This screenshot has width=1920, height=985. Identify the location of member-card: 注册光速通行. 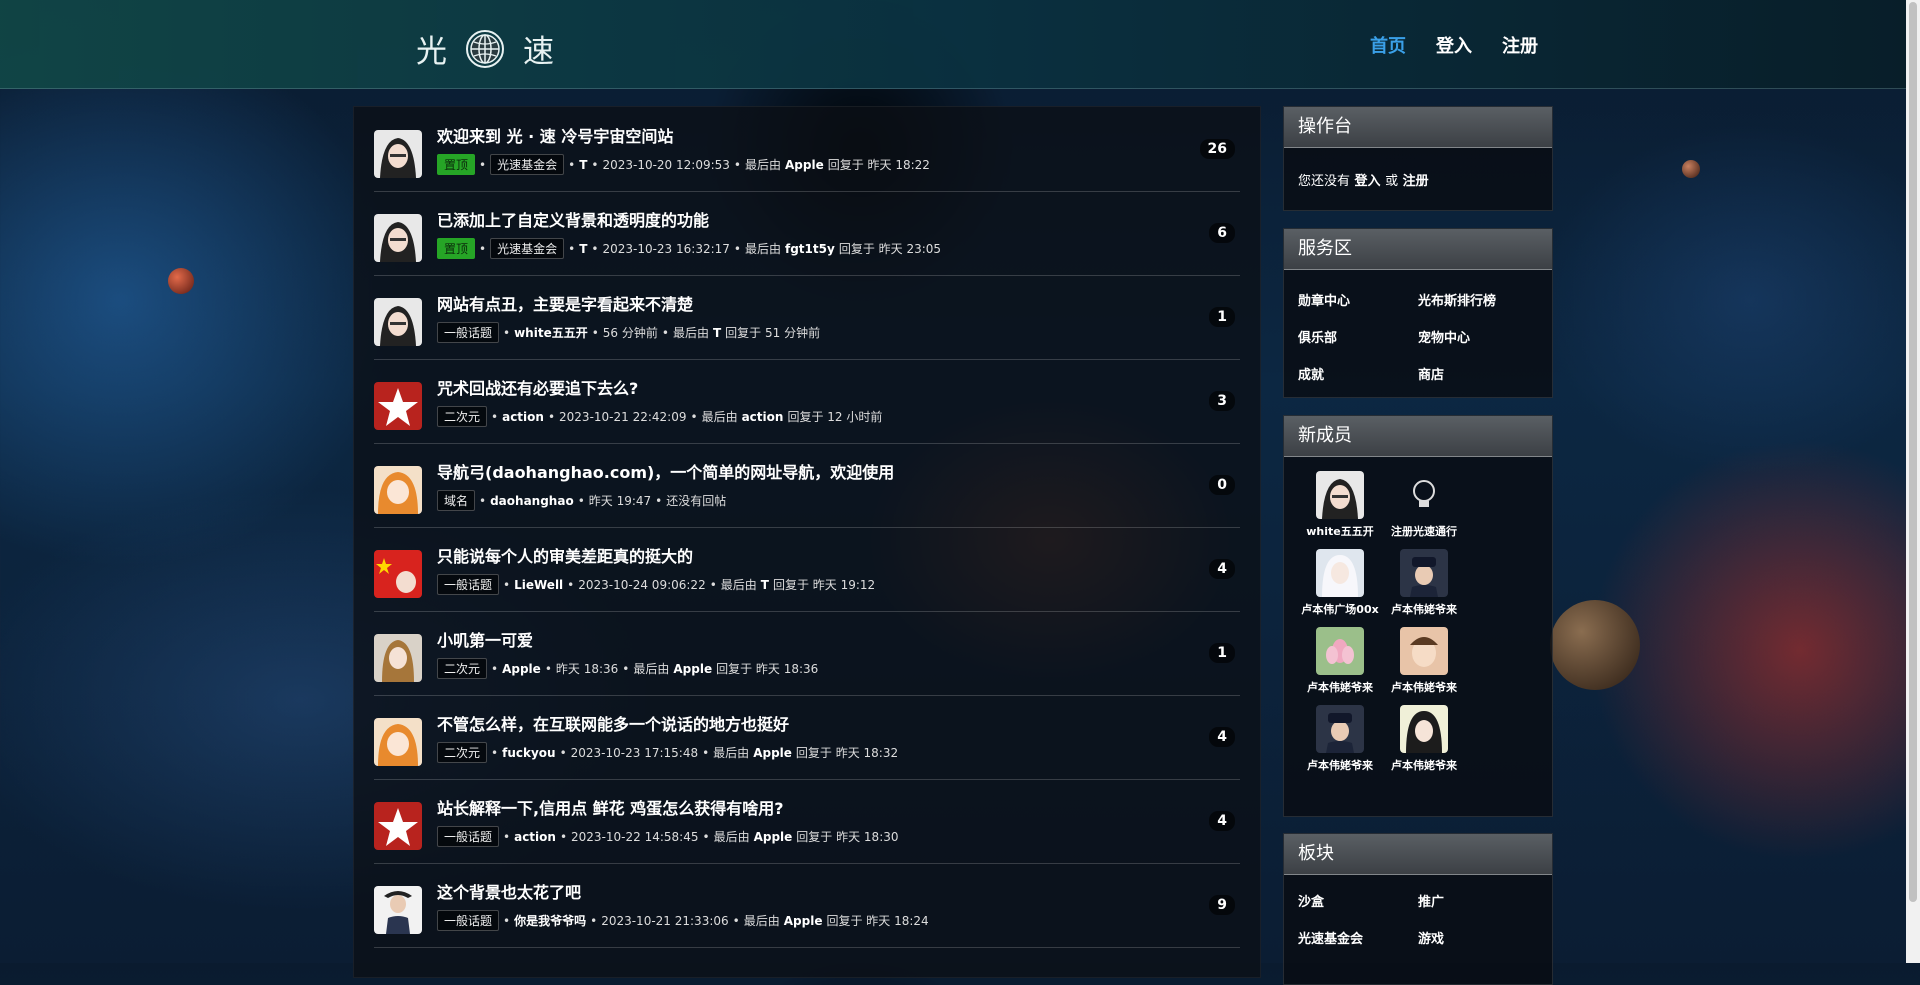
(1424, 505).